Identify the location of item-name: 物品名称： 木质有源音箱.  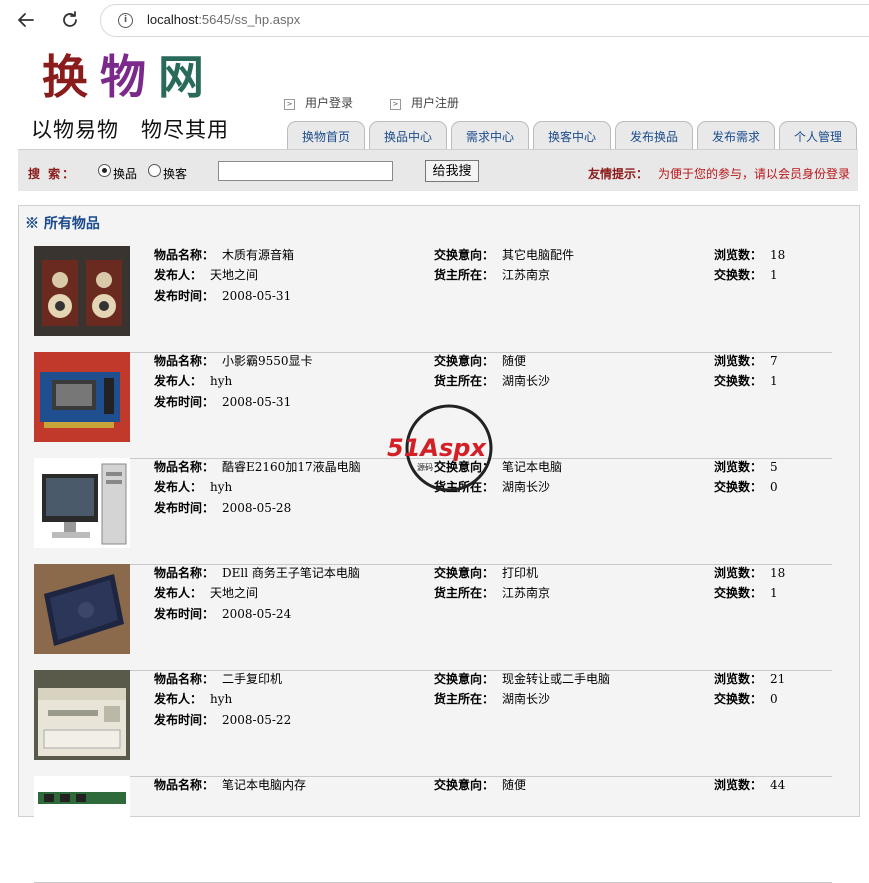
(224, 254).